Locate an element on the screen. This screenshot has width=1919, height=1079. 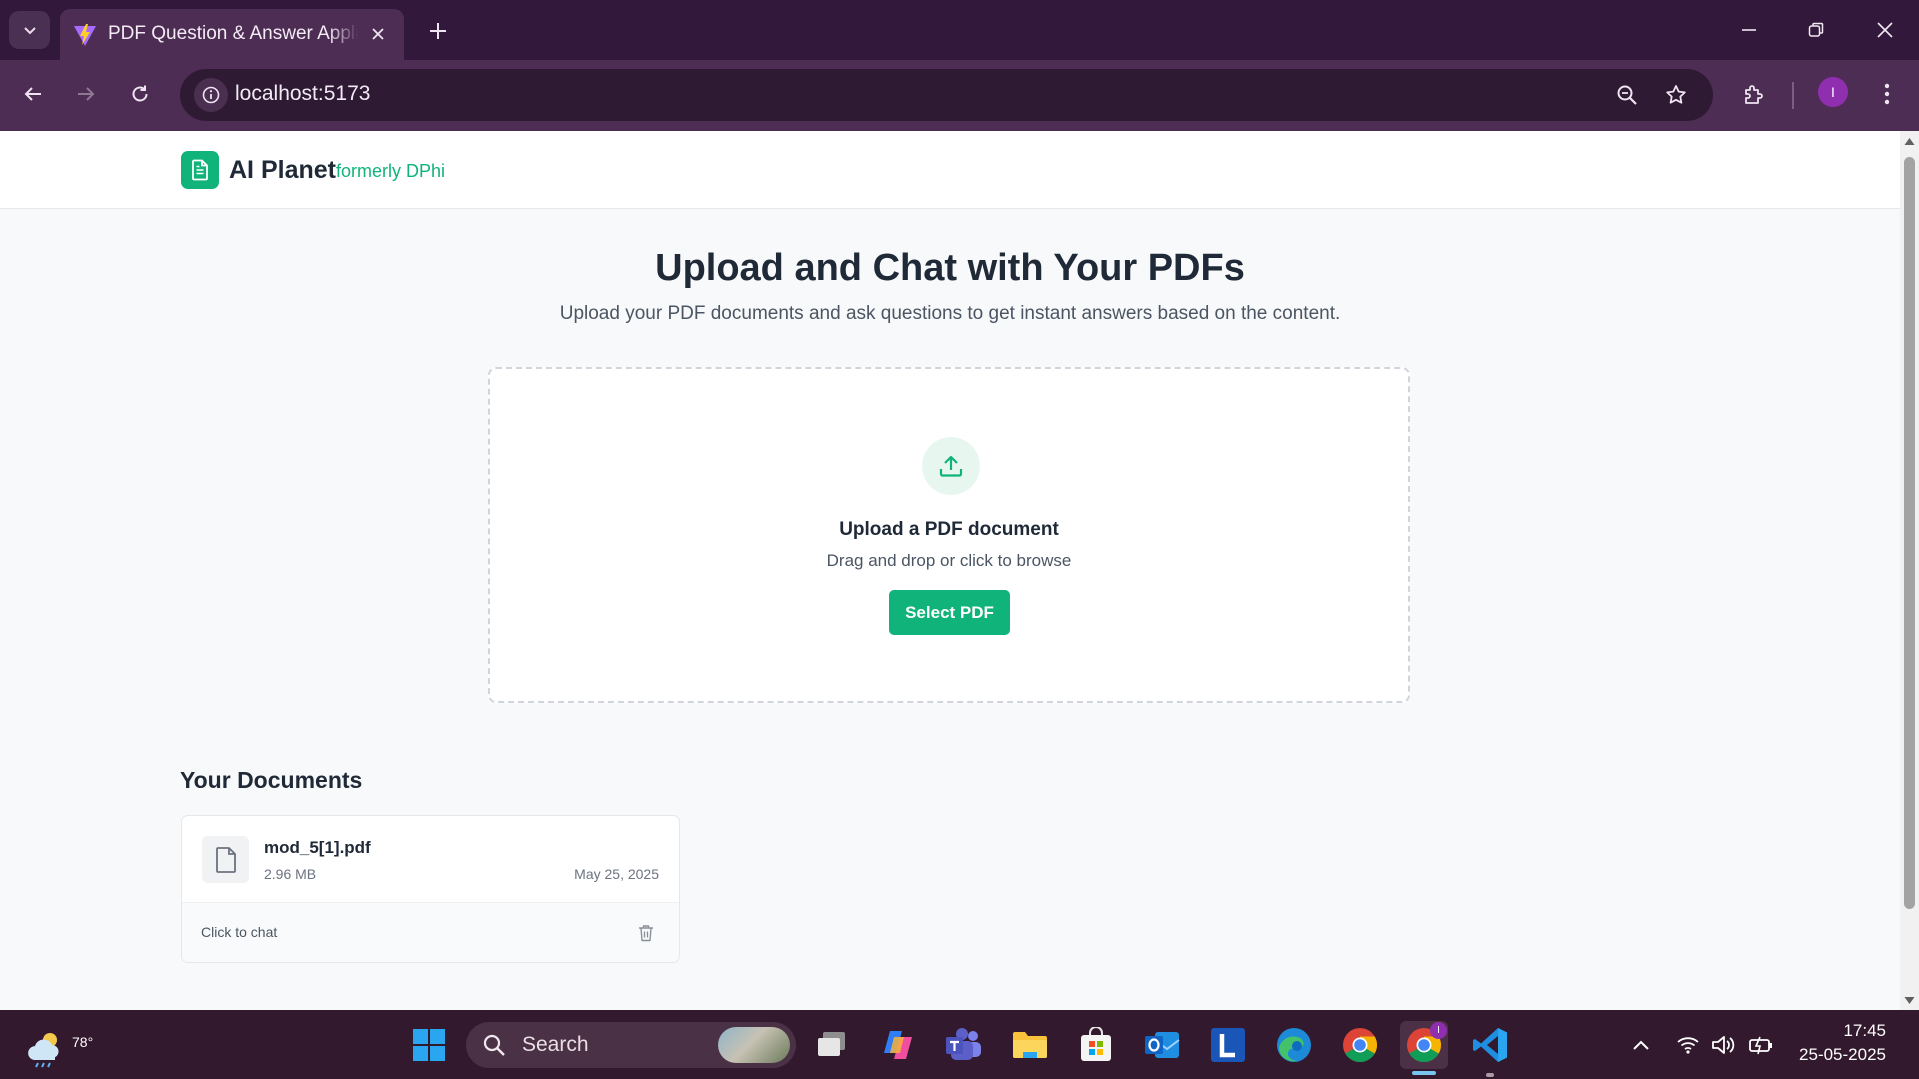
zoom-button is located at coordinates (1627, 95).